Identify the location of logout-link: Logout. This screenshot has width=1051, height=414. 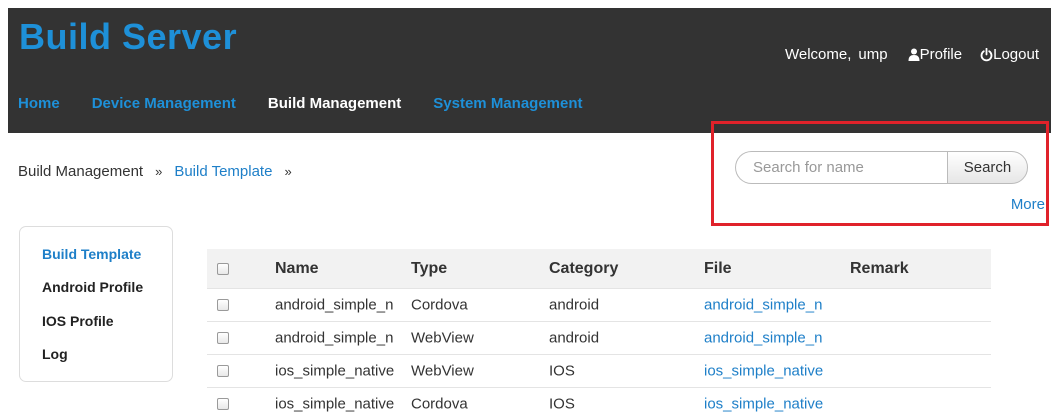
(1009, 54).